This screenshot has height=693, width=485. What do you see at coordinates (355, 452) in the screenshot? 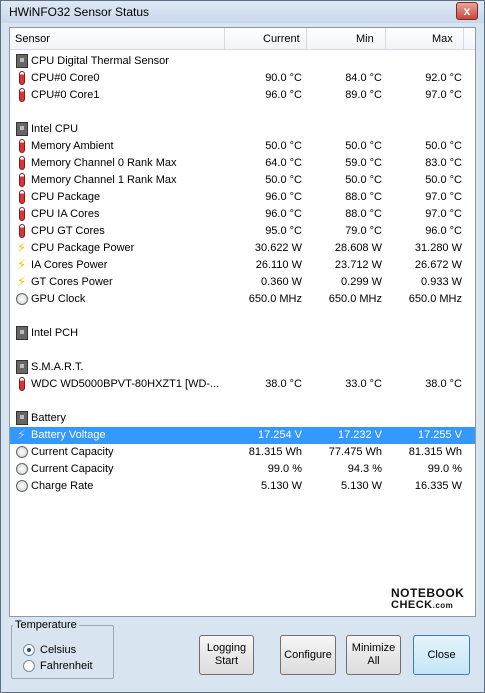
I see `sensor-min-value: 77.475 Wh` at bounding box center [355, 452].